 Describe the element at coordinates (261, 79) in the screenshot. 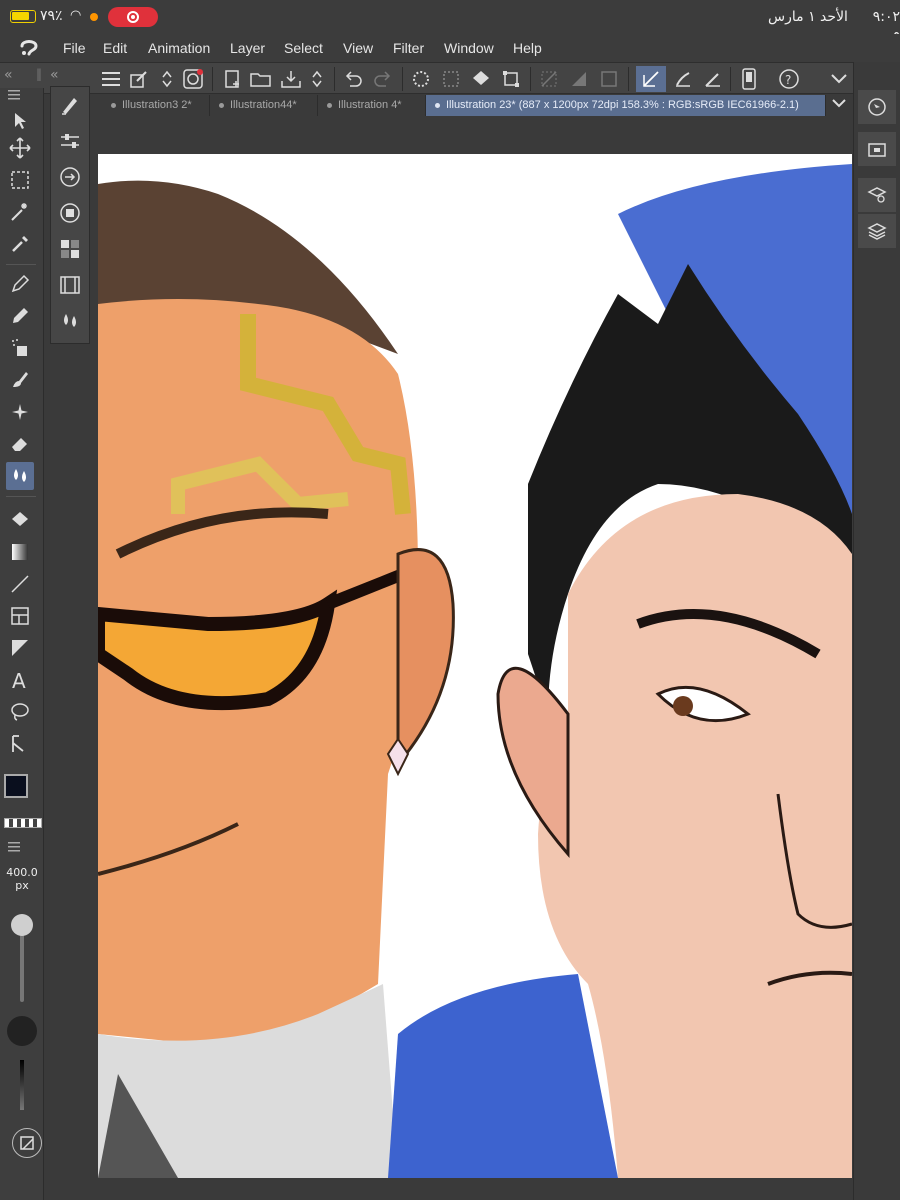

I see `open-folder-icon` at that location.